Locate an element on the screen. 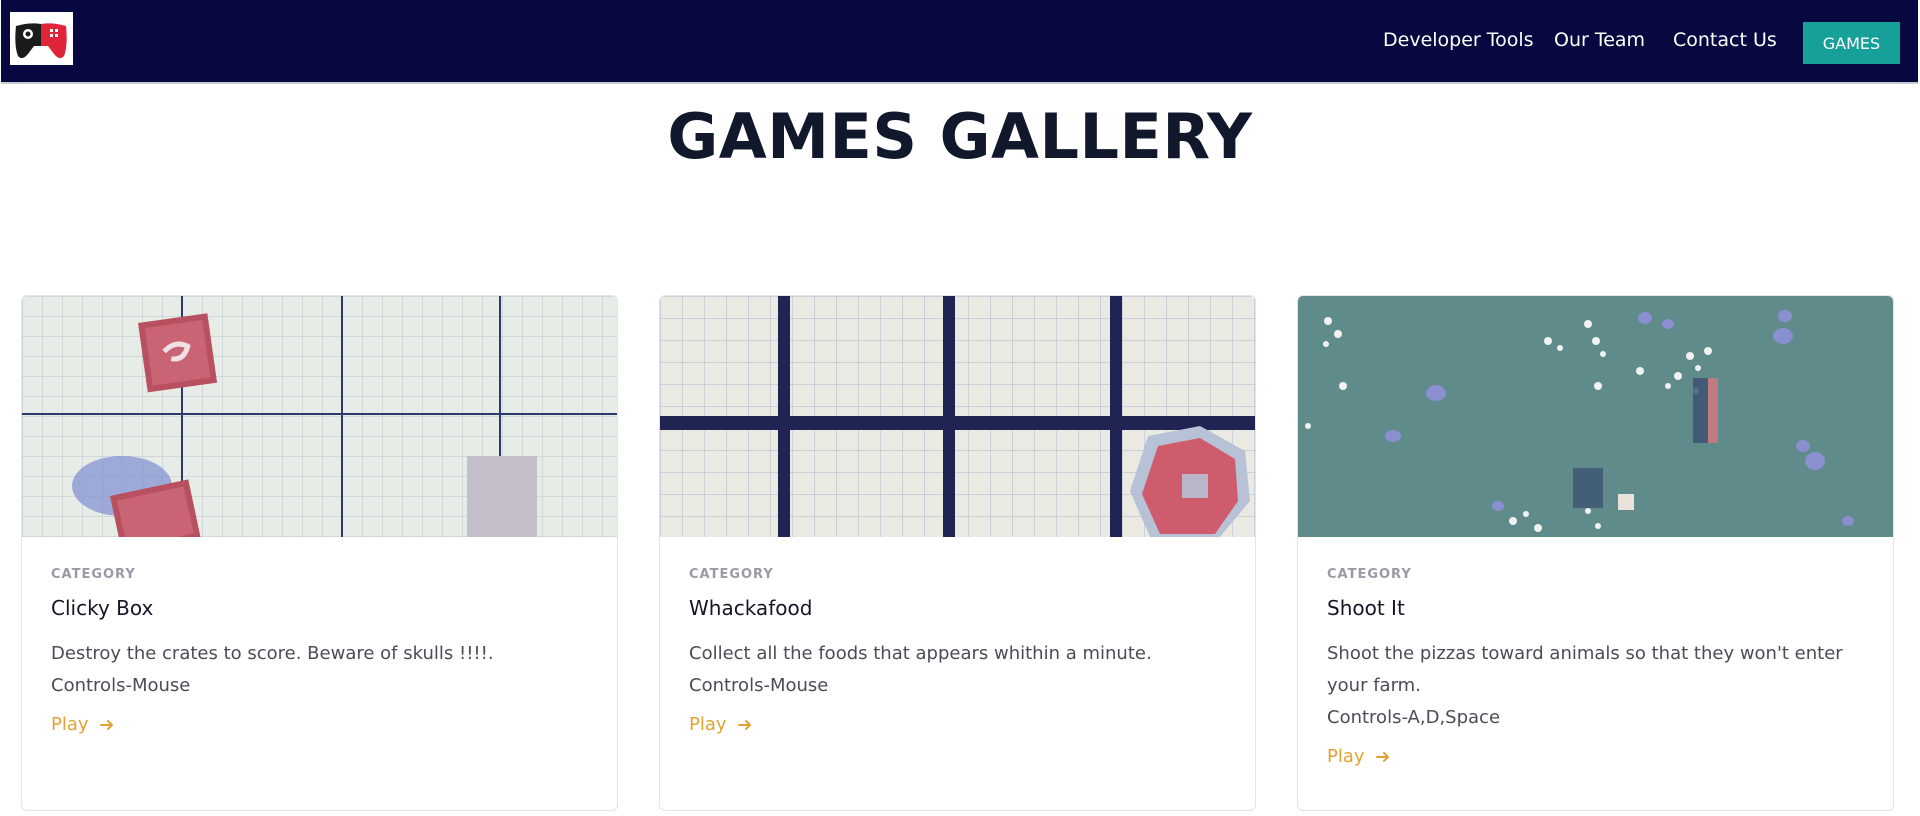 The height and width of the screenshot is (816, 1920). nav-link-our-team: Our Team is located at coordinates (1599, 40).